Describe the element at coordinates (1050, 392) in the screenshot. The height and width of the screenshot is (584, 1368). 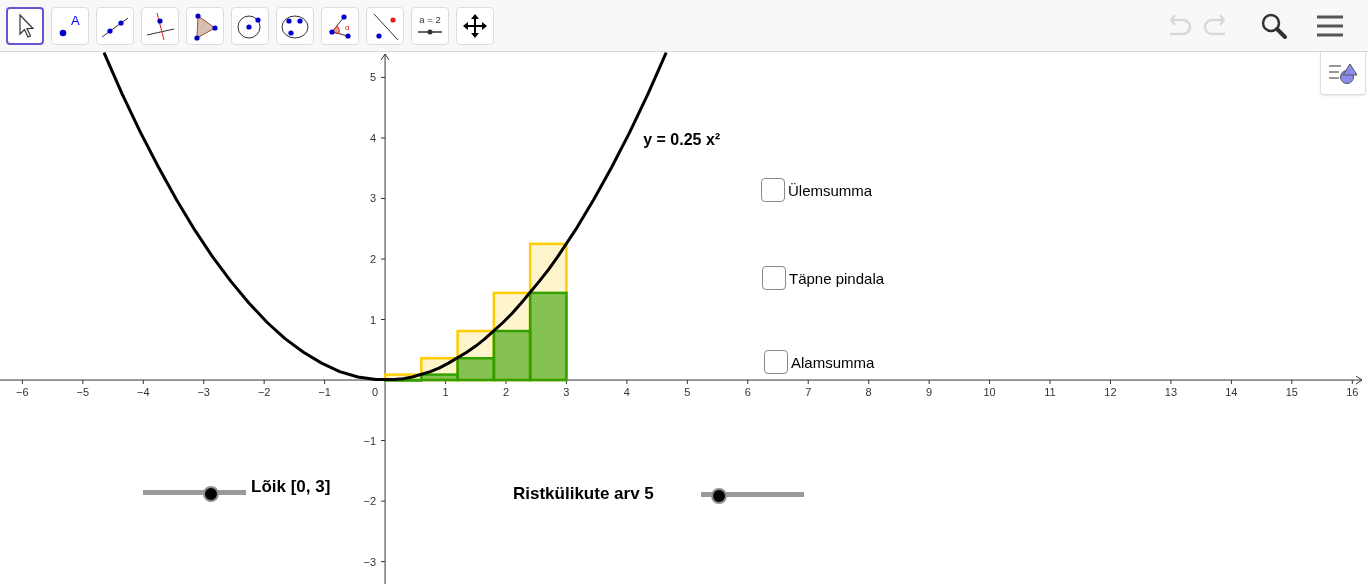
I see `tick-label: 11` at that location.